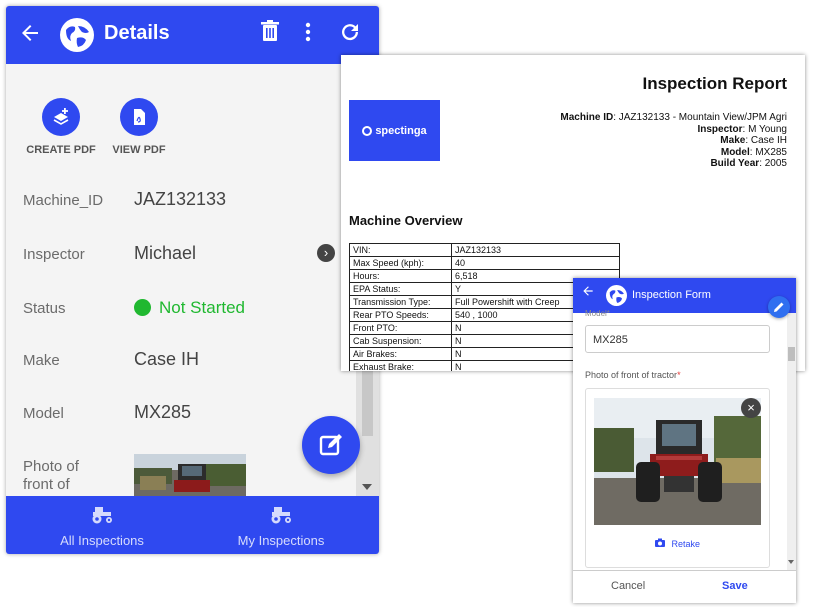 Image resolution: width=814 pixels, height=607 pixels. What do you see at coordinates (751, 408) in the screenshot?
I see `remove-photo-button: ×` at bounding box center [751, 408].